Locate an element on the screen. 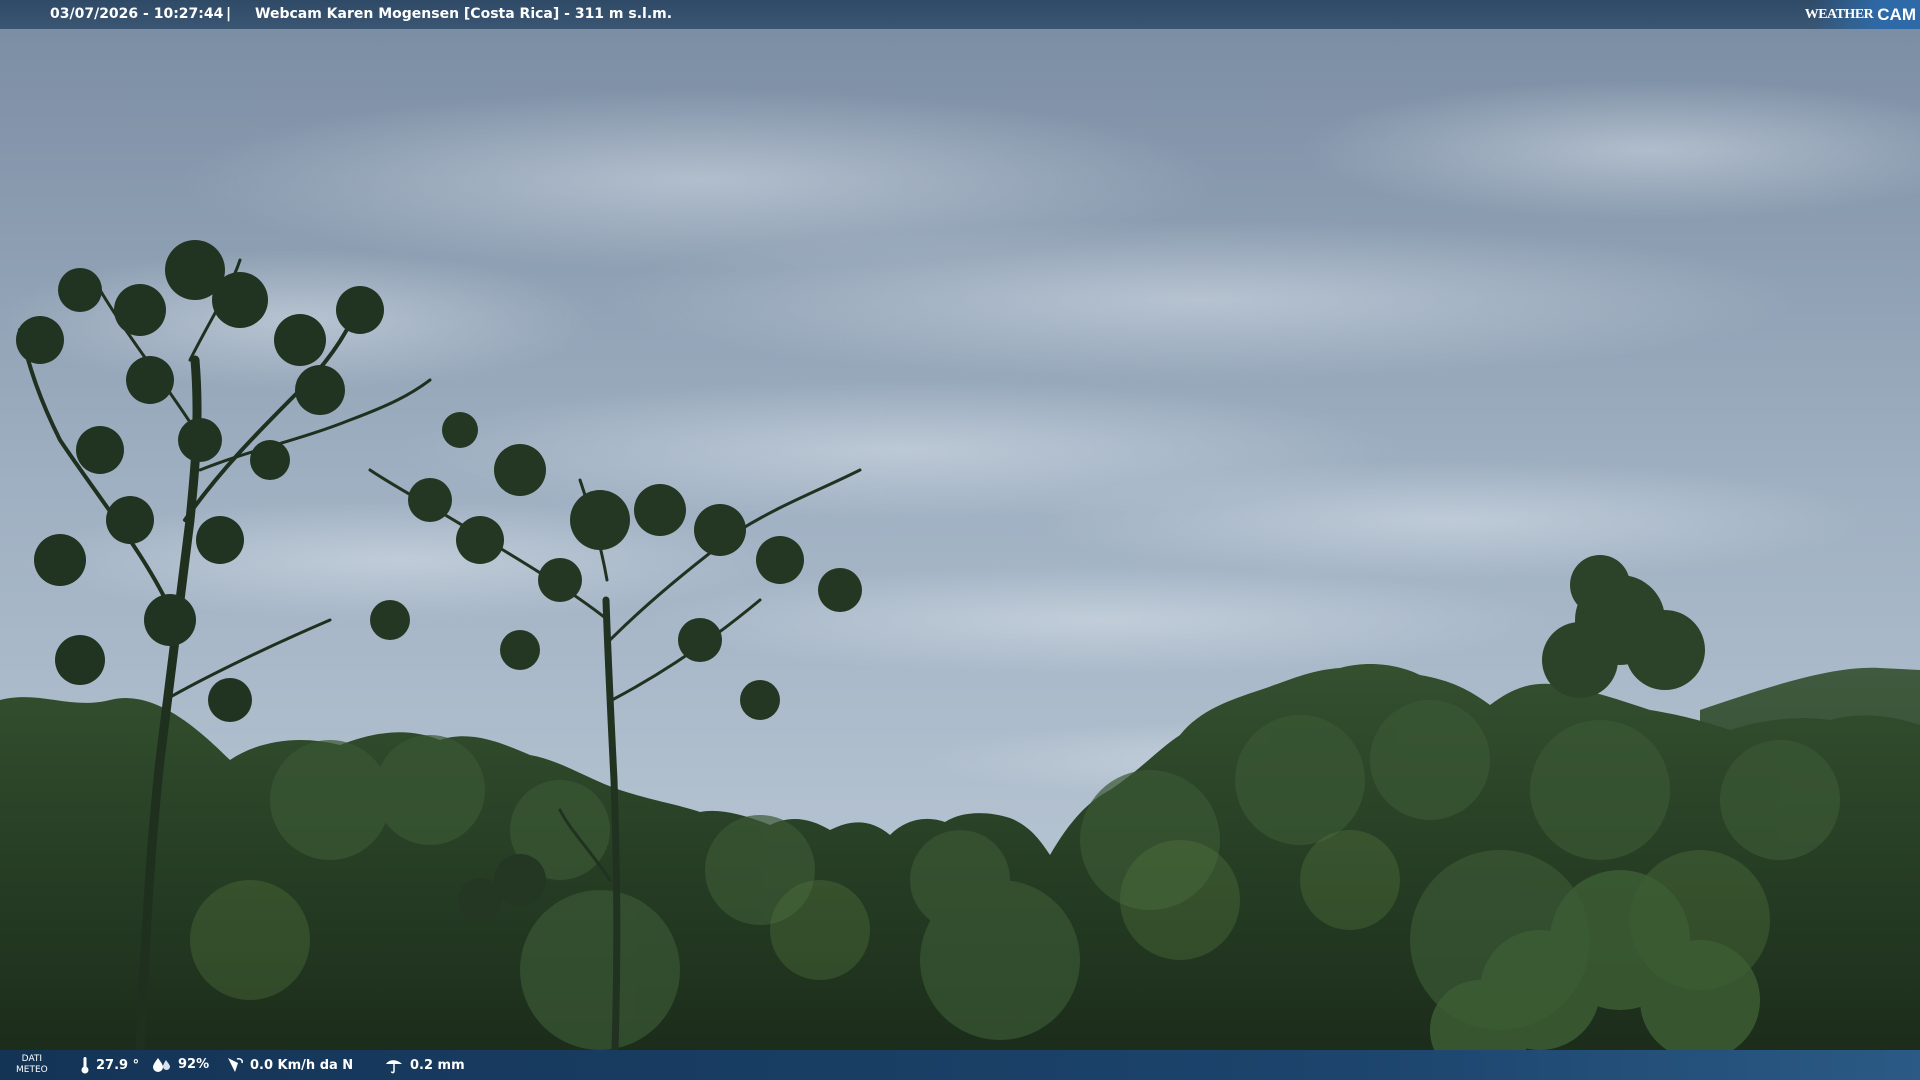 The width and height of the screenshot is (1920, 1080). humidity-reading: 92% is located at coordinates (180, 1064).